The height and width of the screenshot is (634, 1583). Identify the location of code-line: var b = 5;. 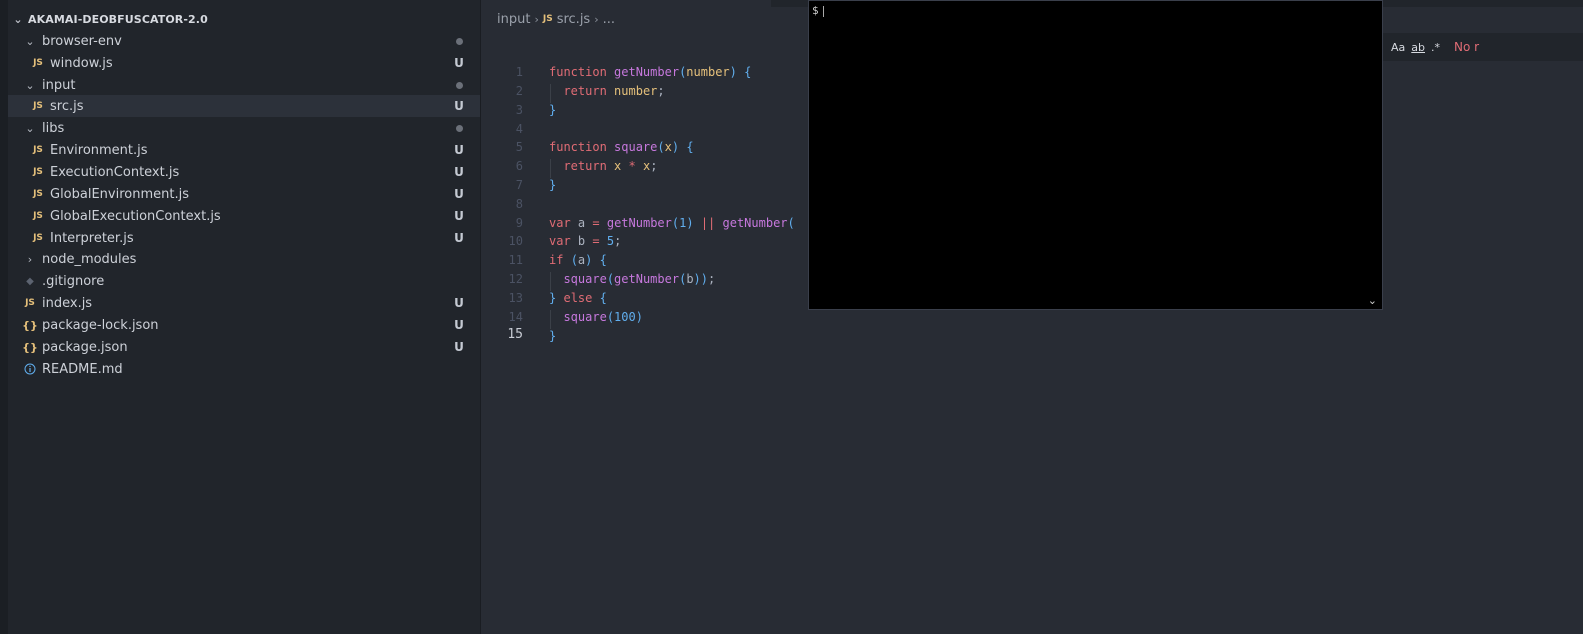
(585, 241).